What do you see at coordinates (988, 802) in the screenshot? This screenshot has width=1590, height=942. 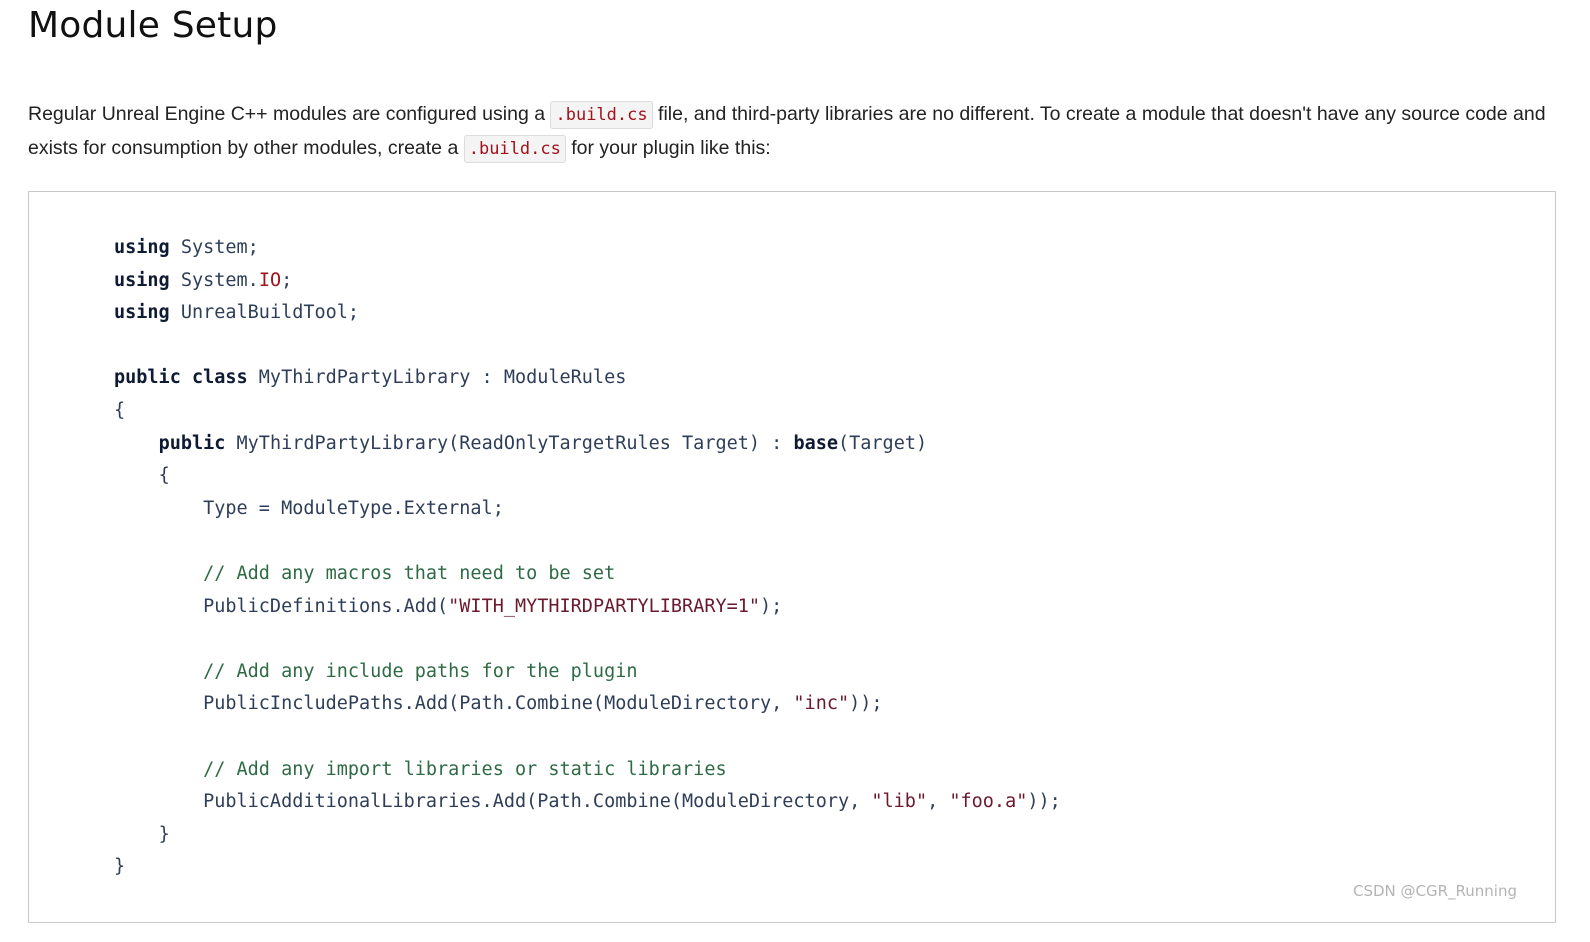 I see `code-string: "foo.a"` at bounding box center [988, 802].